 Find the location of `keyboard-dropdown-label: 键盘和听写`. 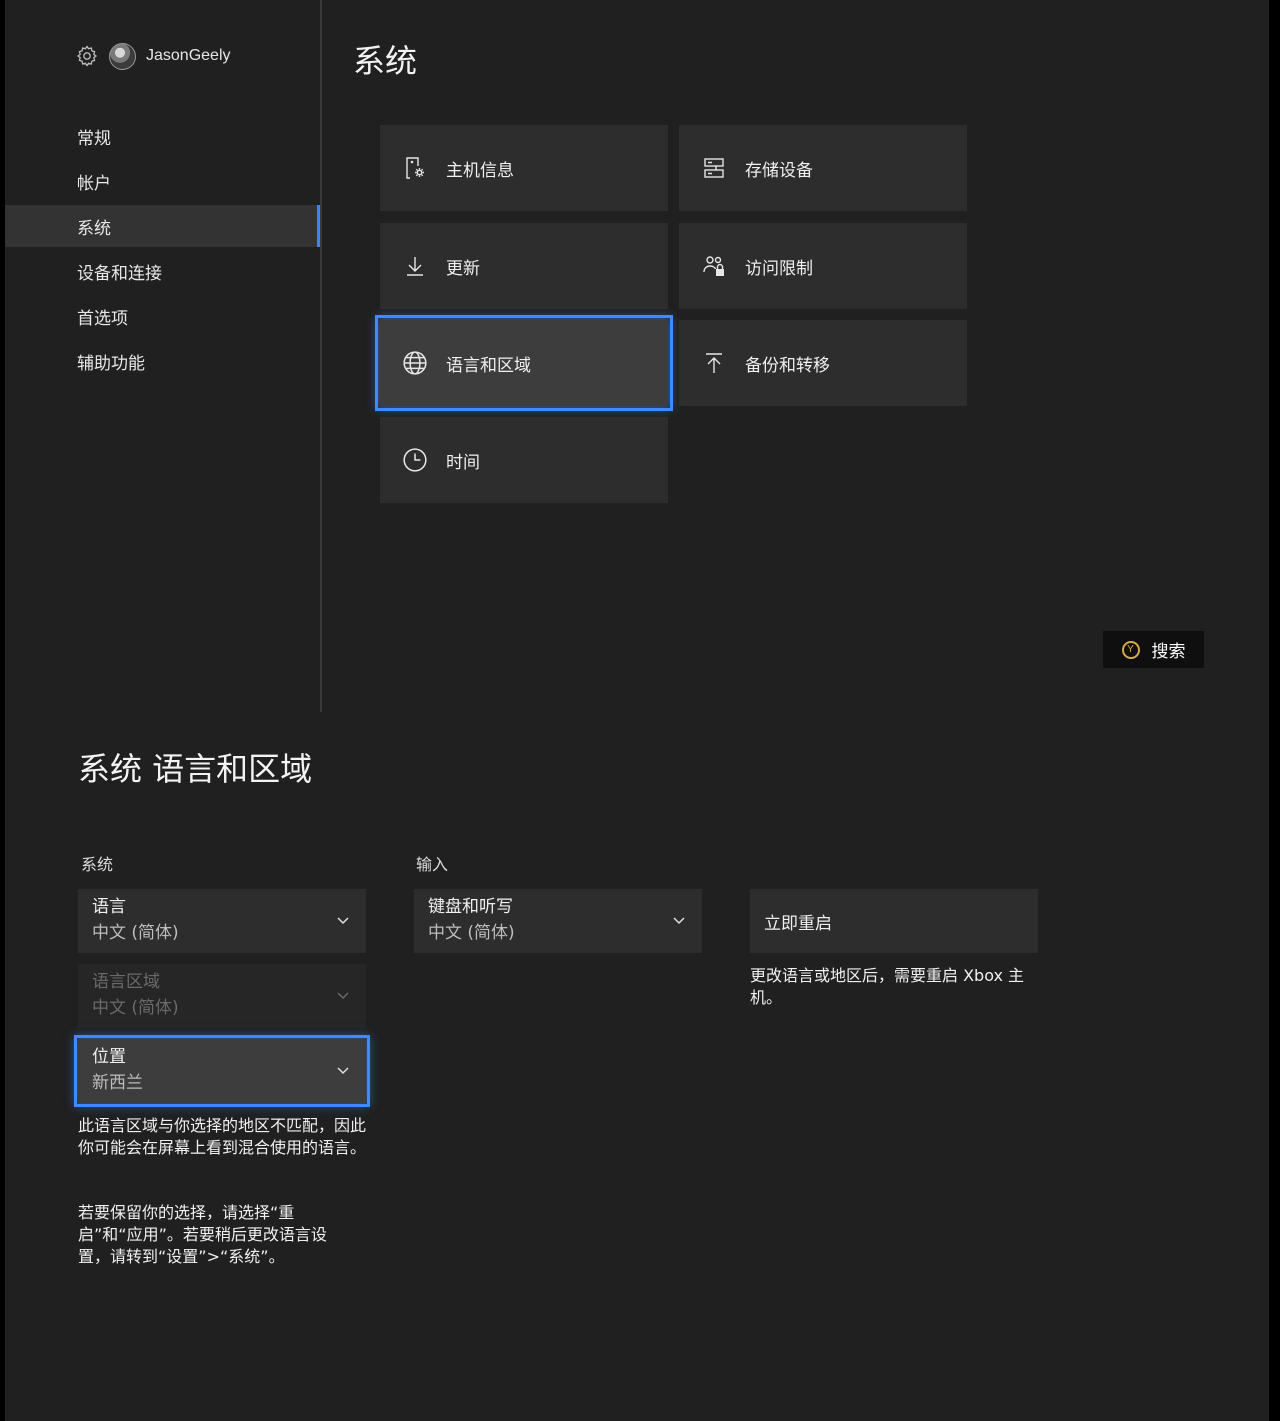

keyboard-dropdown-label: 键盘和听写 is located at coordinates (470, 907).